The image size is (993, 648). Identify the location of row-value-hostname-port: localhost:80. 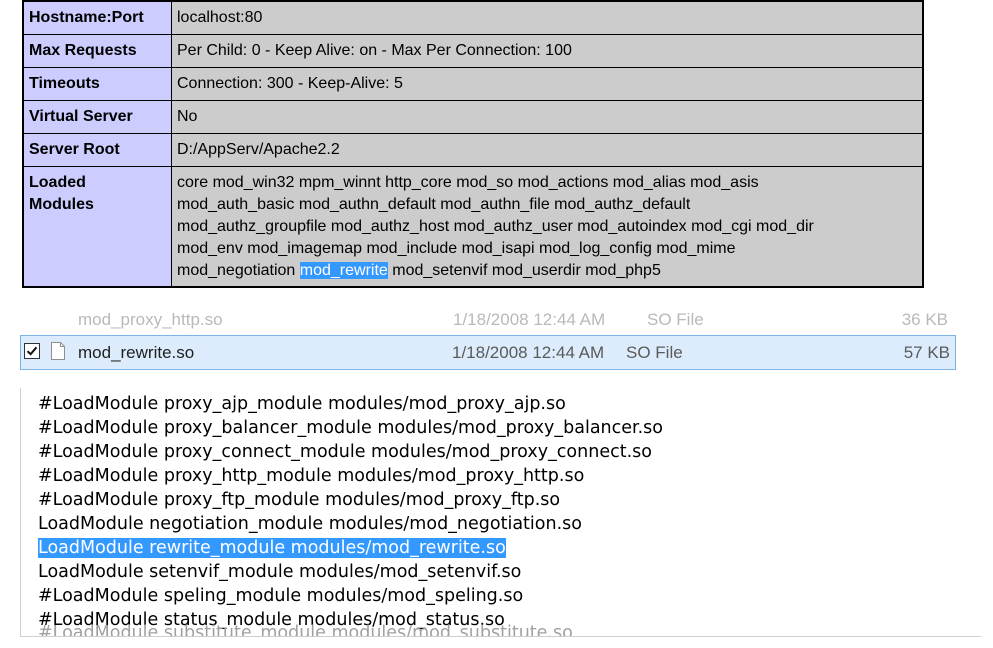
(547, 18).